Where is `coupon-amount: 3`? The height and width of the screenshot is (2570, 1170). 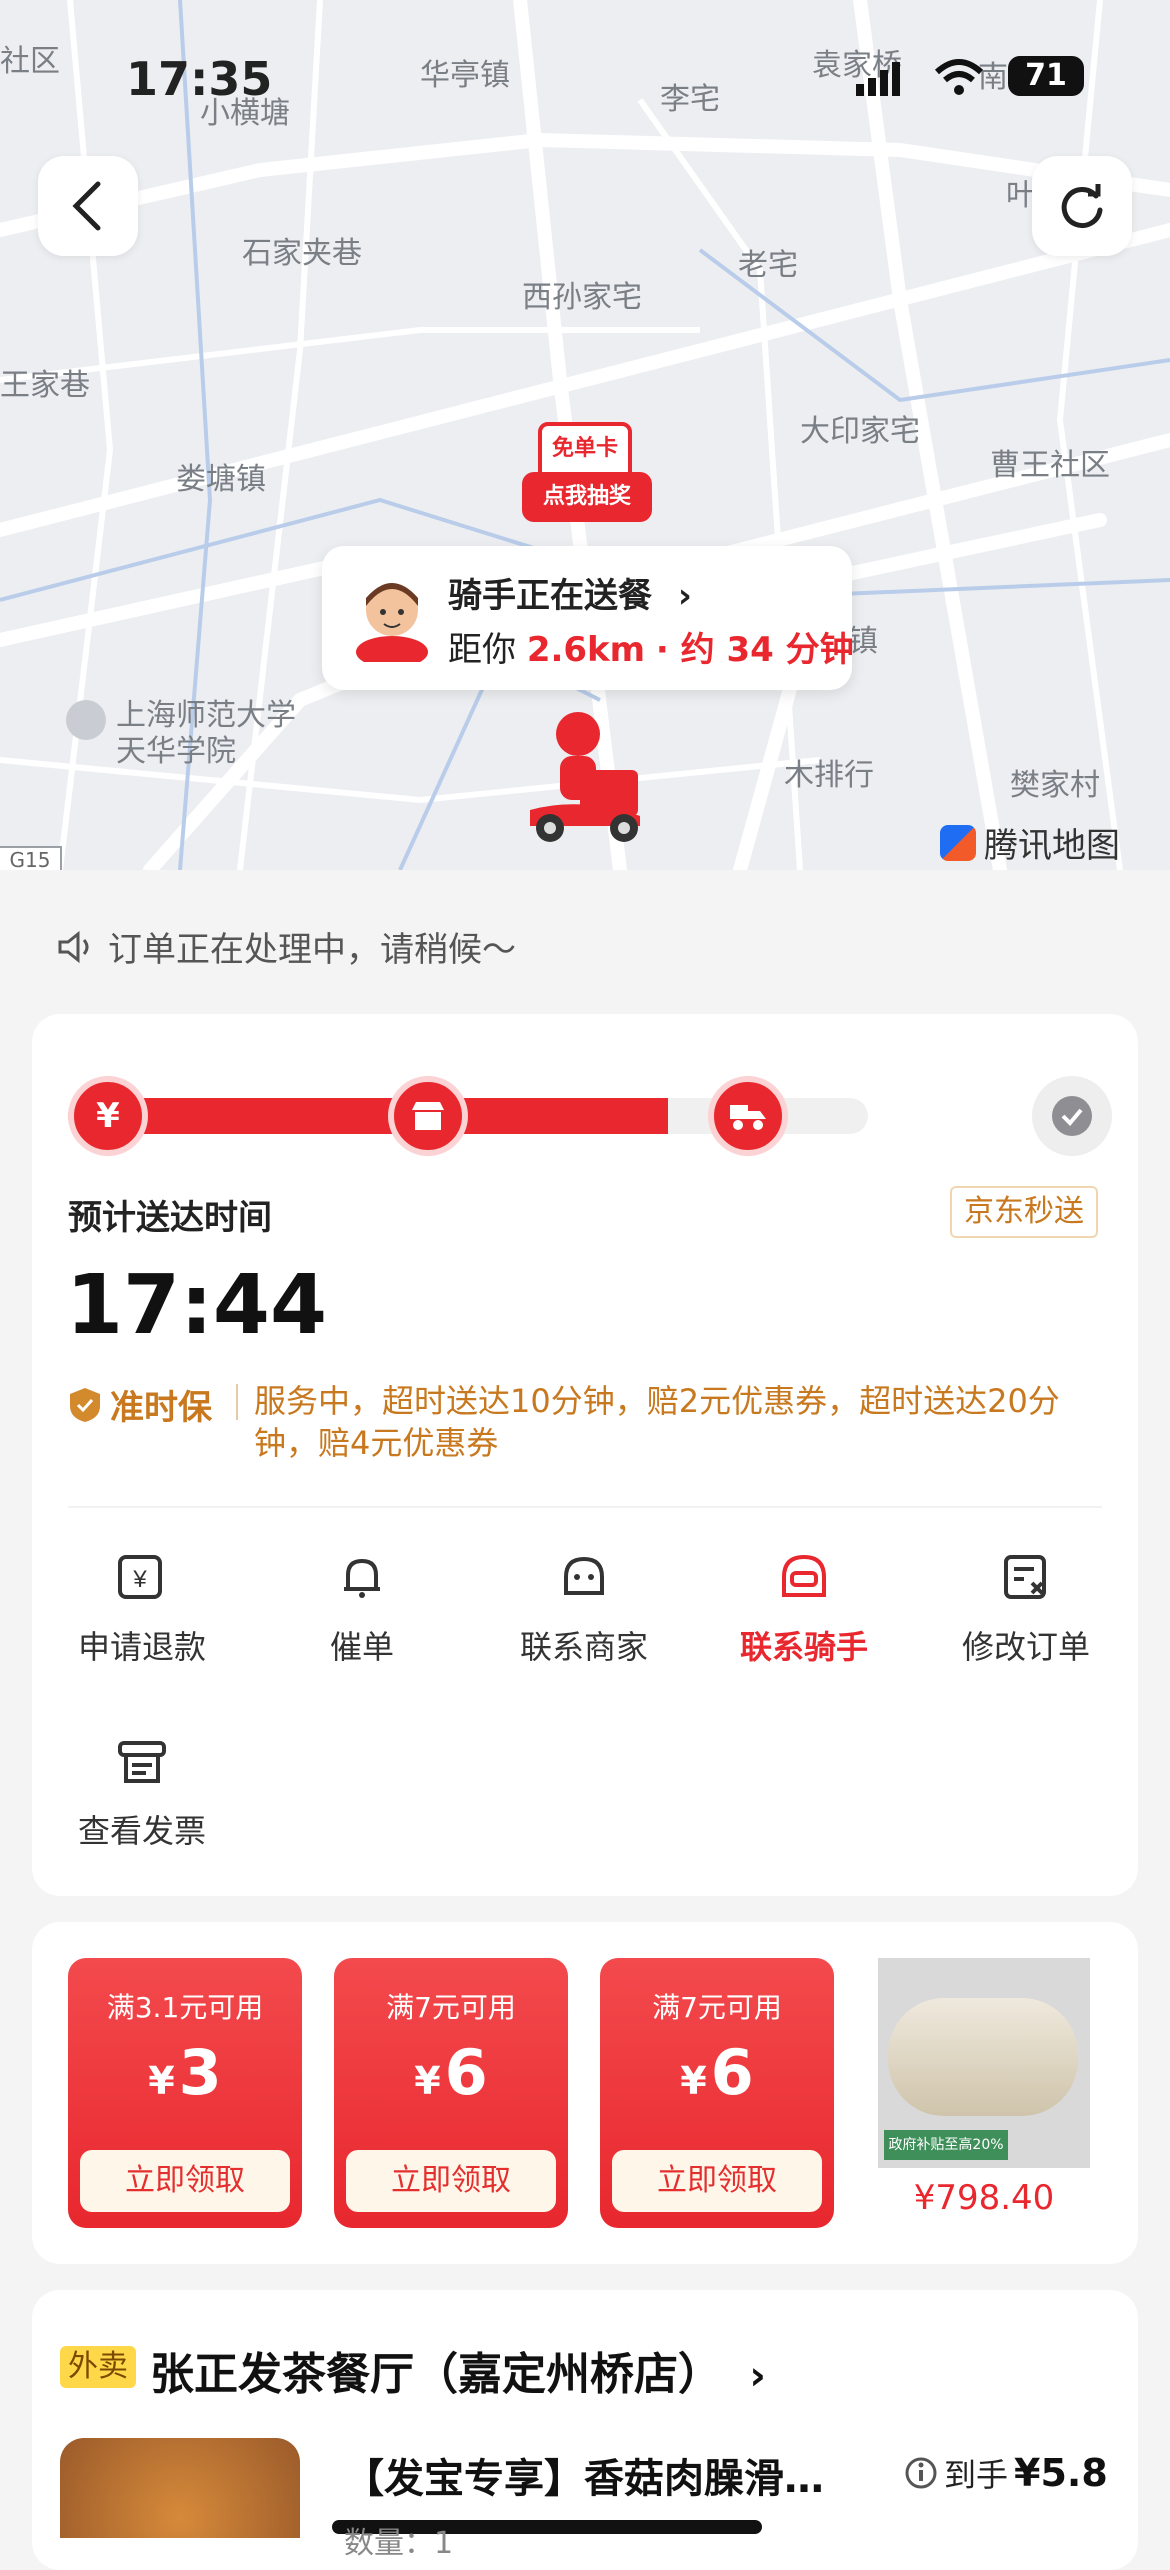 coupon-amount: 3 is located at coordinates (200, 2072).